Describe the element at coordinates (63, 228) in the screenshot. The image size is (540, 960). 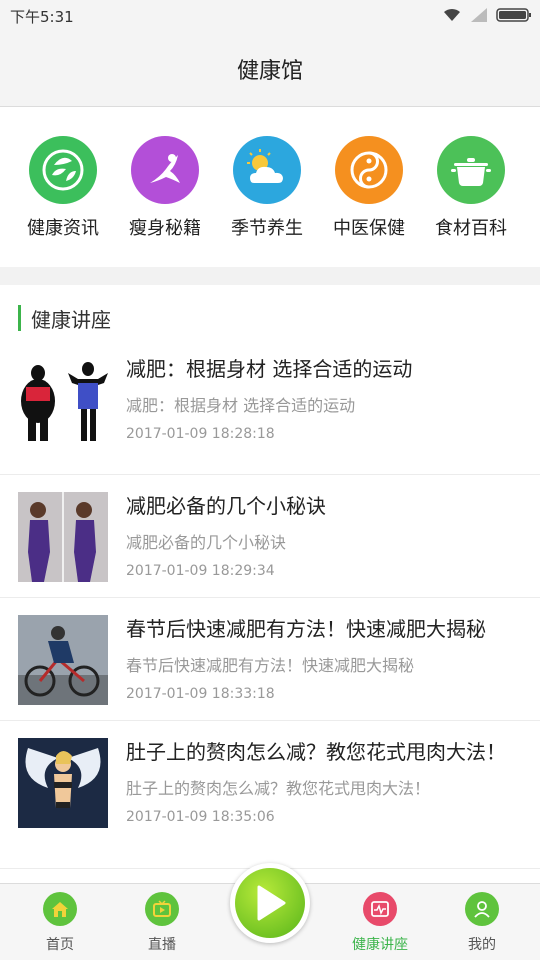
I see `category-label: 健康资讯` at that location.